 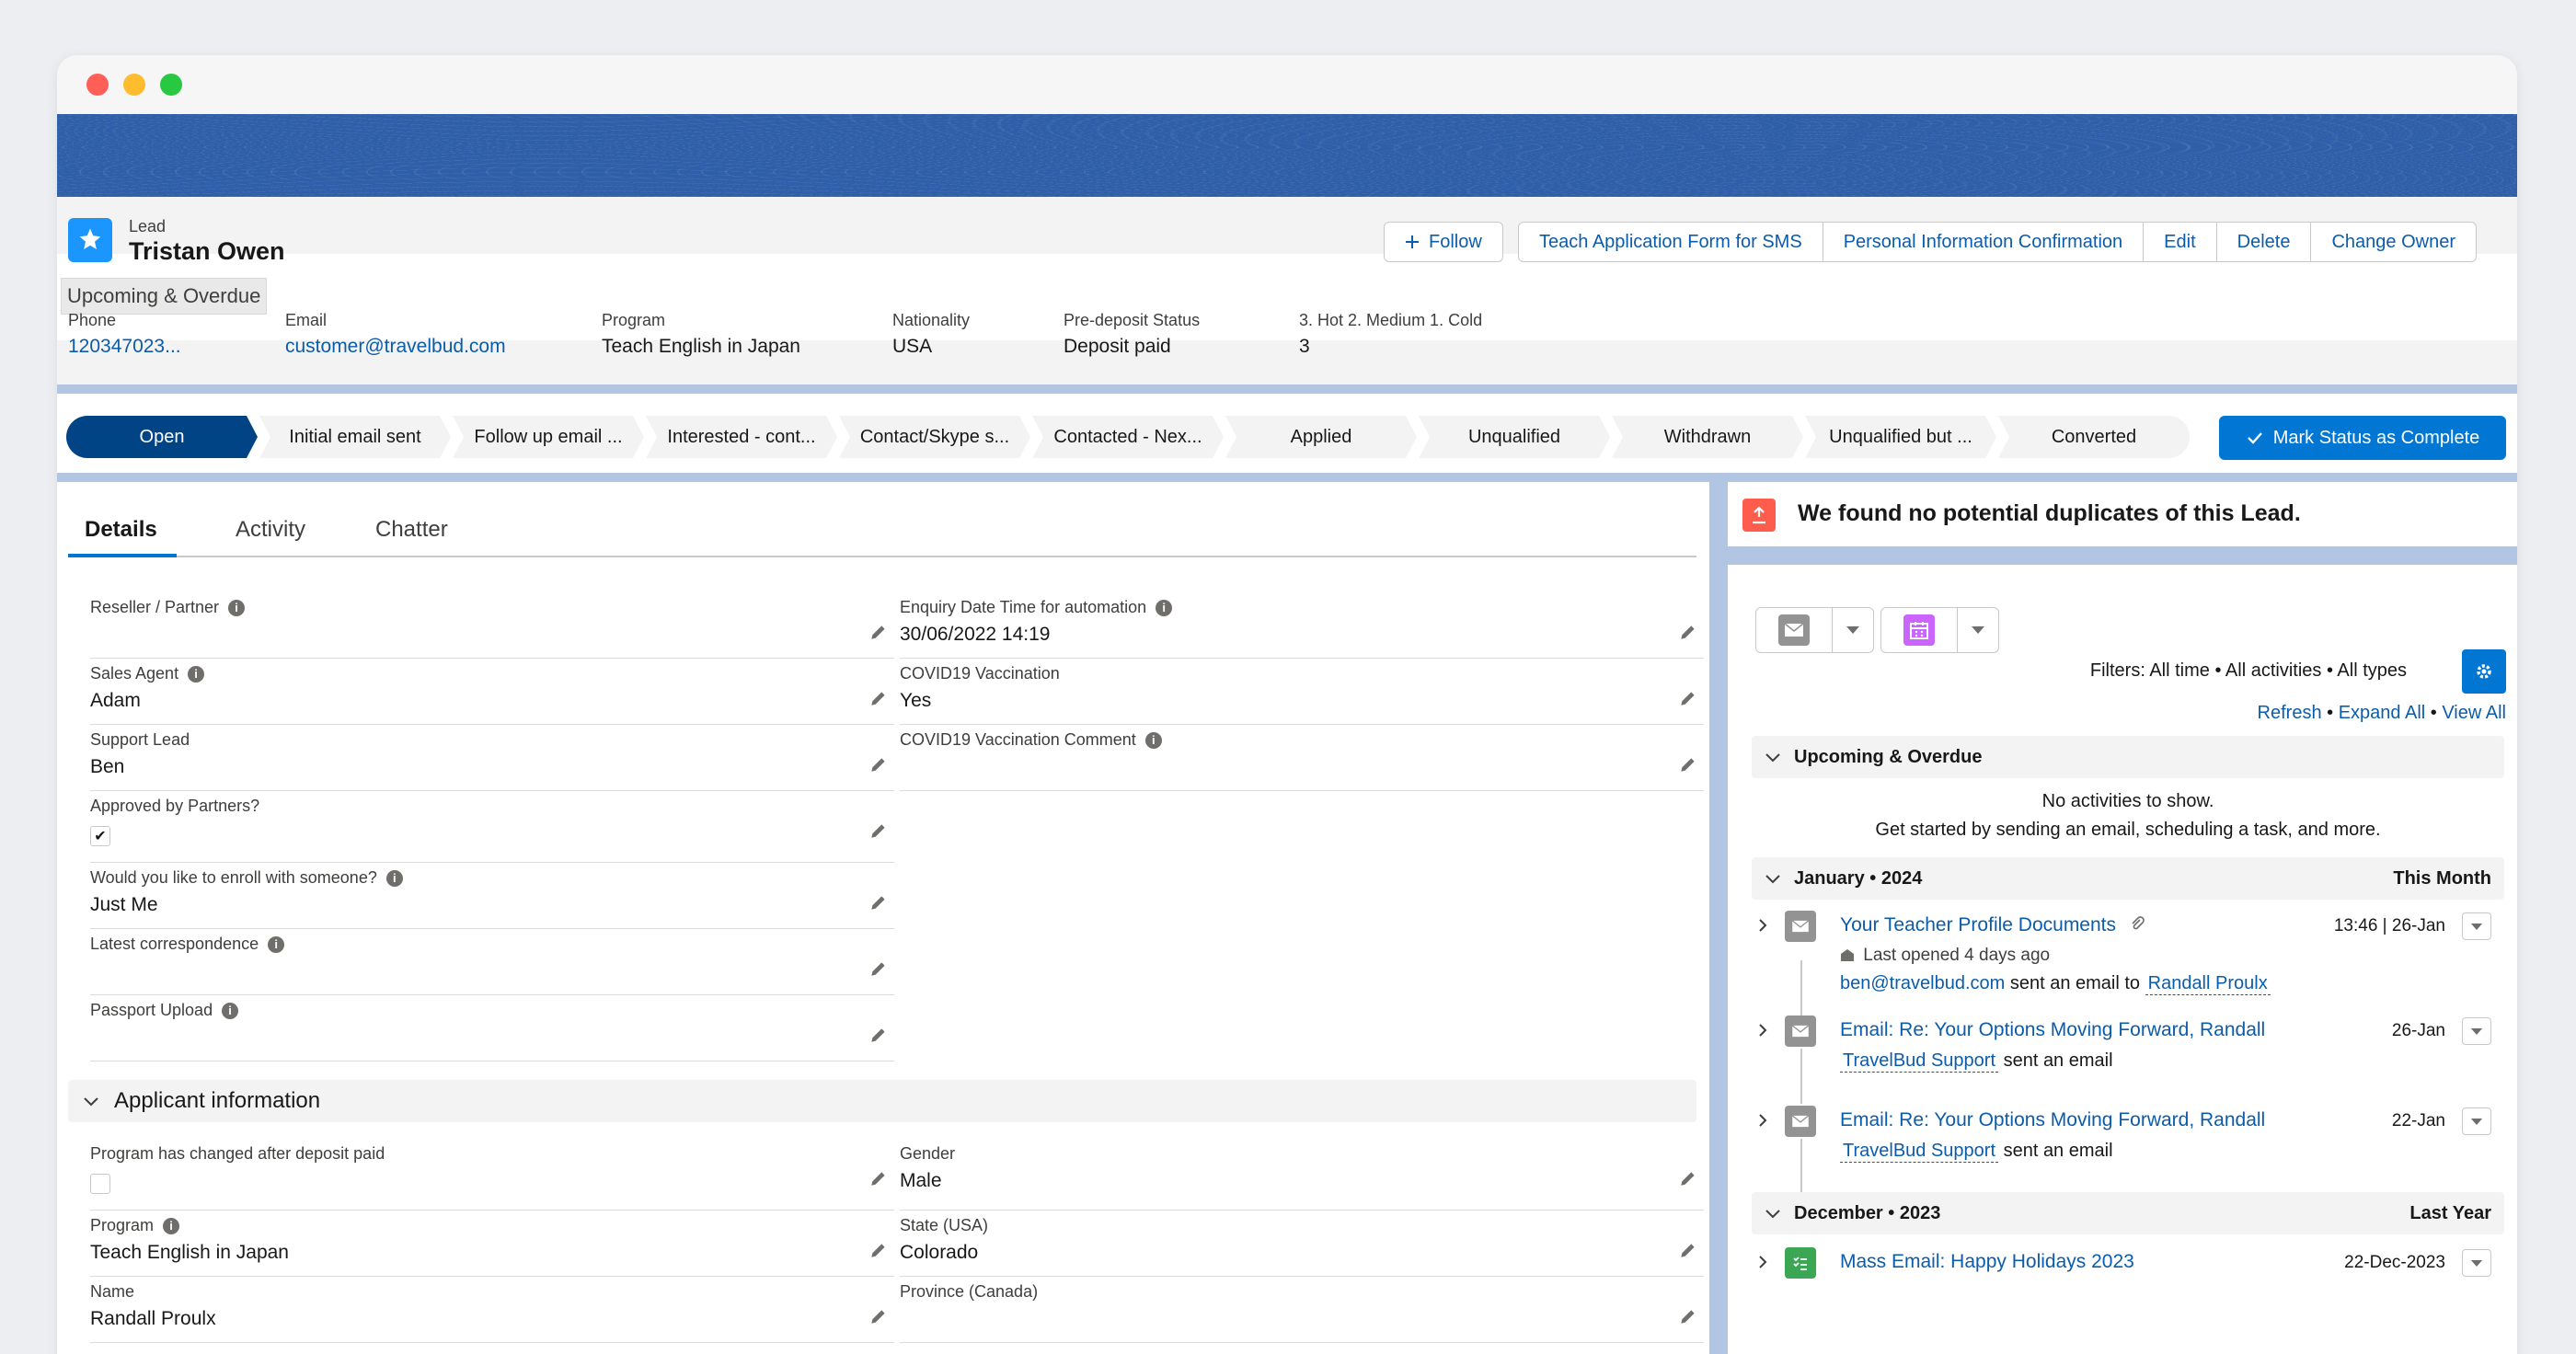 I want to click on applicant-information-section: Applicant information, so click(x=882, y=1101).